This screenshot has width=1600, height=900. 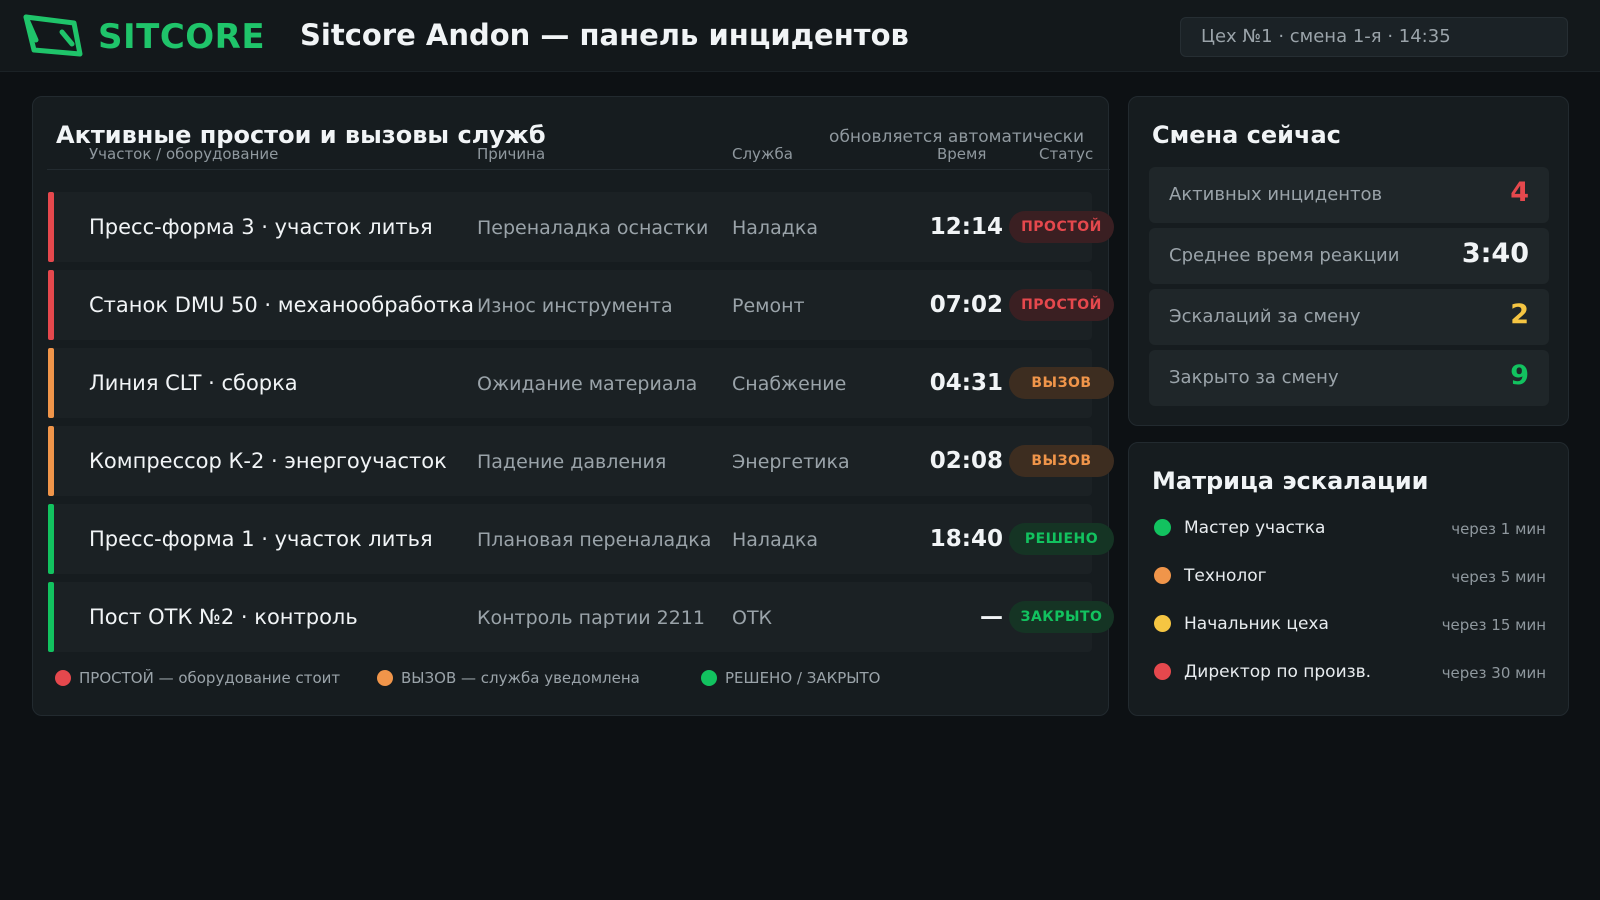 What do you see at coordinates (966, 305) in the screenshot?
I see `elapsed-time: 07:02` at bounding box center [966, 305].